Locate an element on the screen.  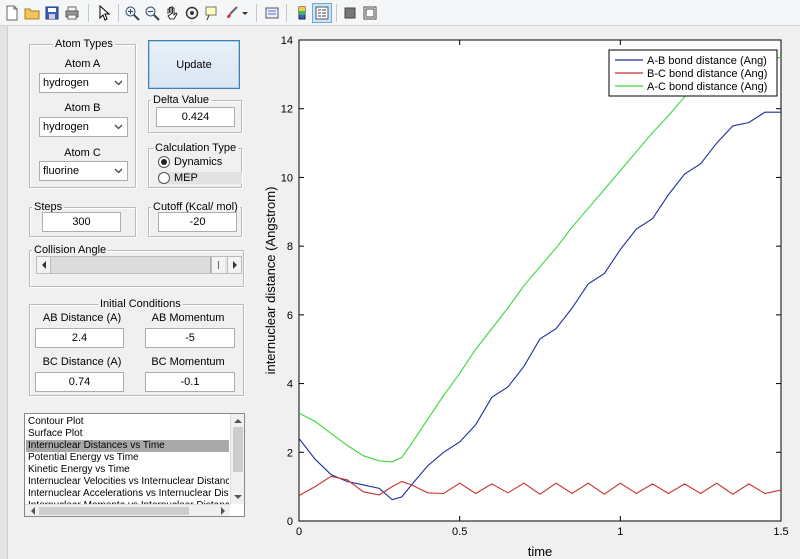
pan-icon is located at coordinates (172, 13).